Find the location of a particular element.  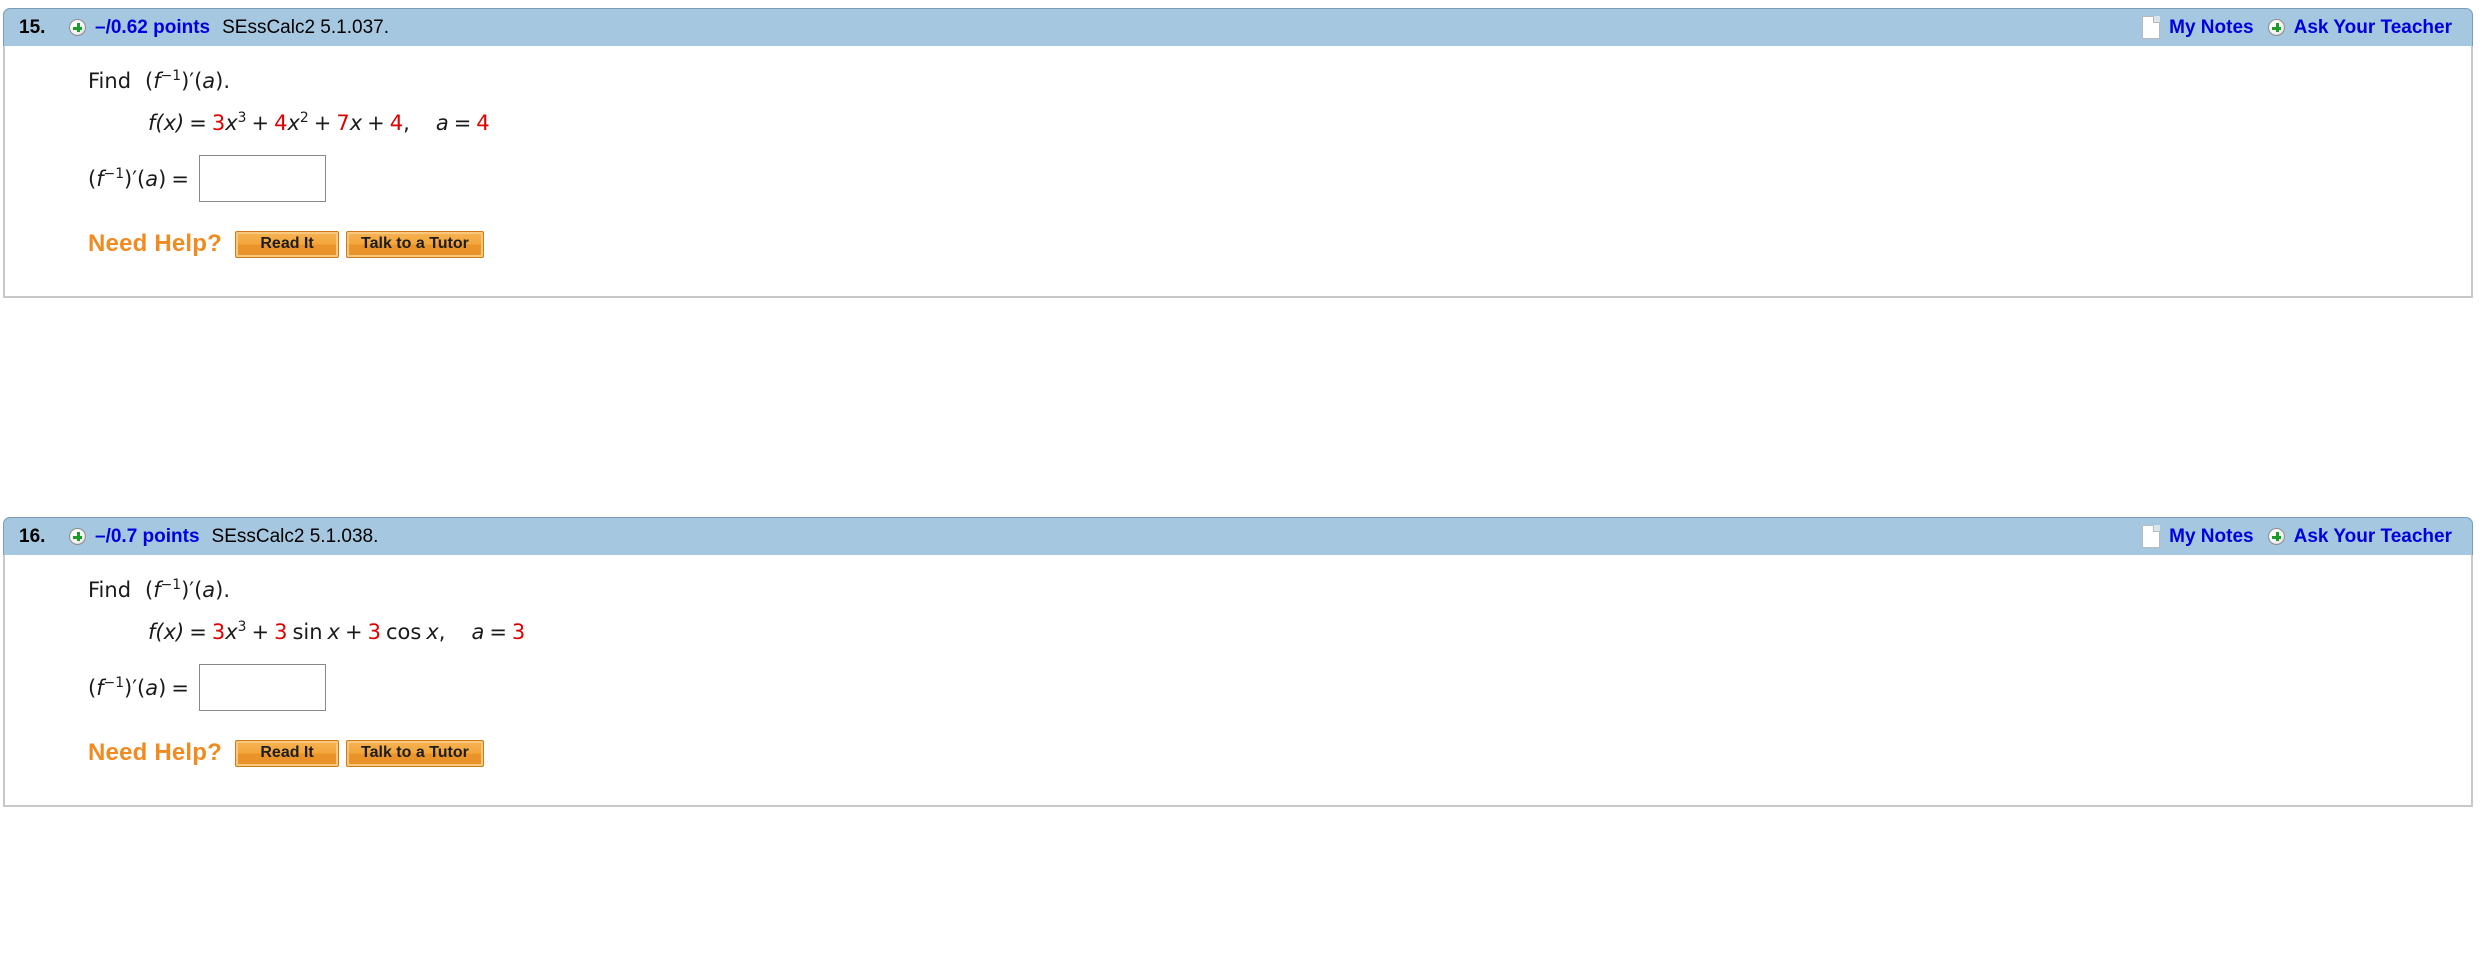

answer-row-15: (f−1)′(a) = is located at coordinates (1279, 178).